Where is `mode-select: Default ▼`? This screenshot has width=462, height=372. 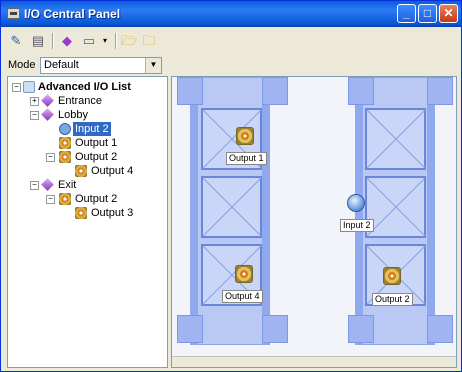 mode-select: Default ▼ is located at coordinates (101, 65).